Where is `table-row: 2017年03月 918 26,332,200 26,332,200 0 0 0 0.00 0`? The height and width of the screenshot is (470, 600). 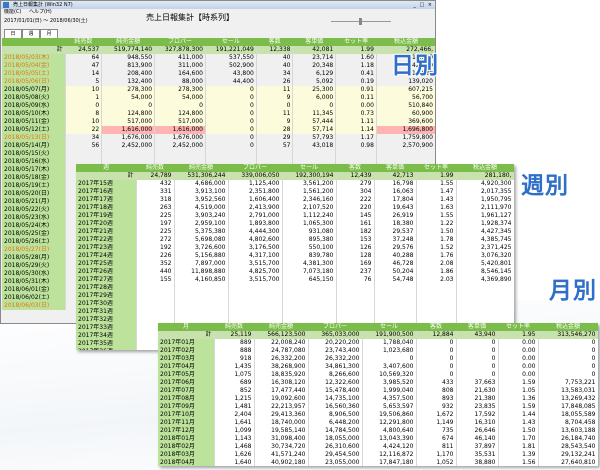 table-row: 2017年03月 918 26,332,200 26,332,200 0 0 0 0.00 0 is located at coordinates (378, 359).